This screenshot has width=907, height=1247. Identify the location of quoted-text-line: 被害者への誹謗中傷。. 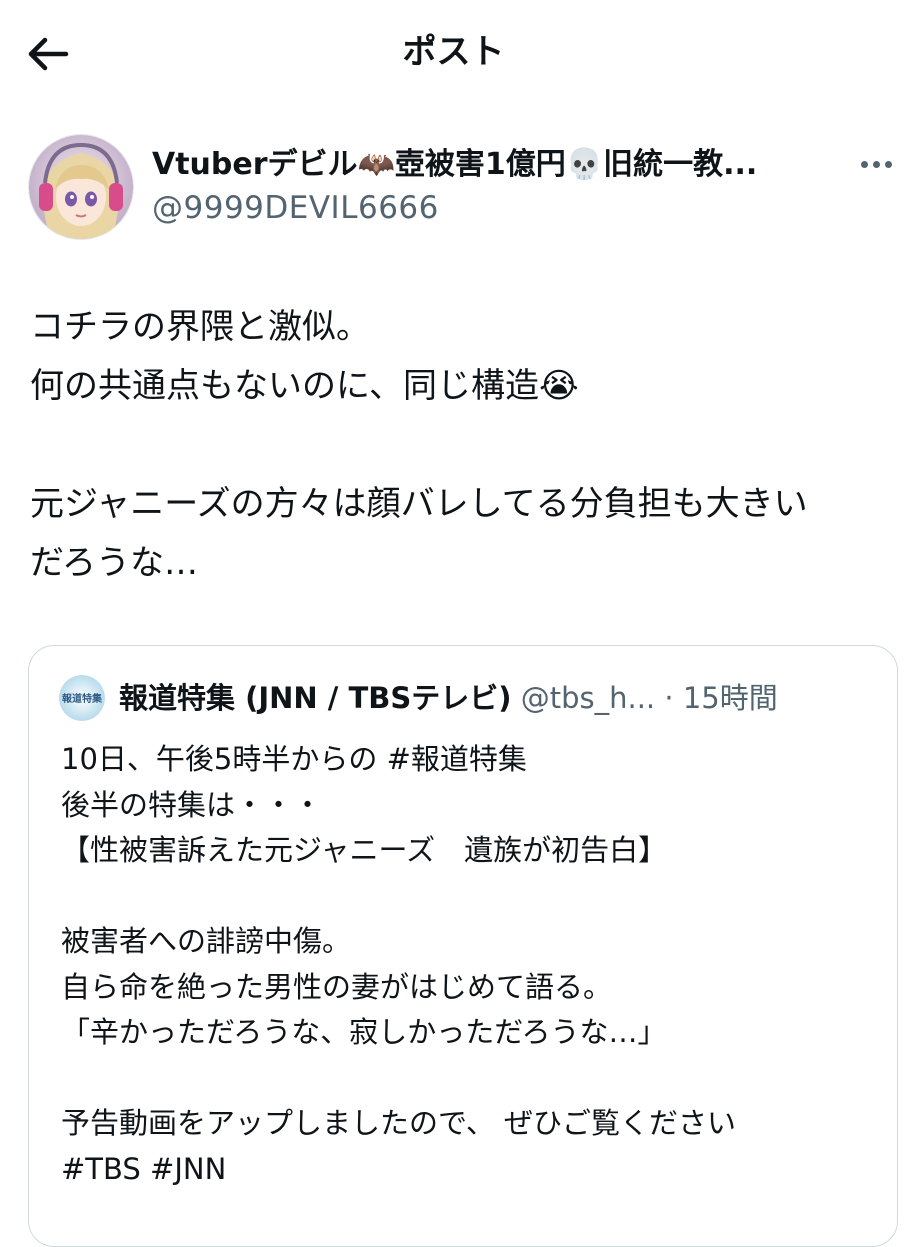
(206, 941).